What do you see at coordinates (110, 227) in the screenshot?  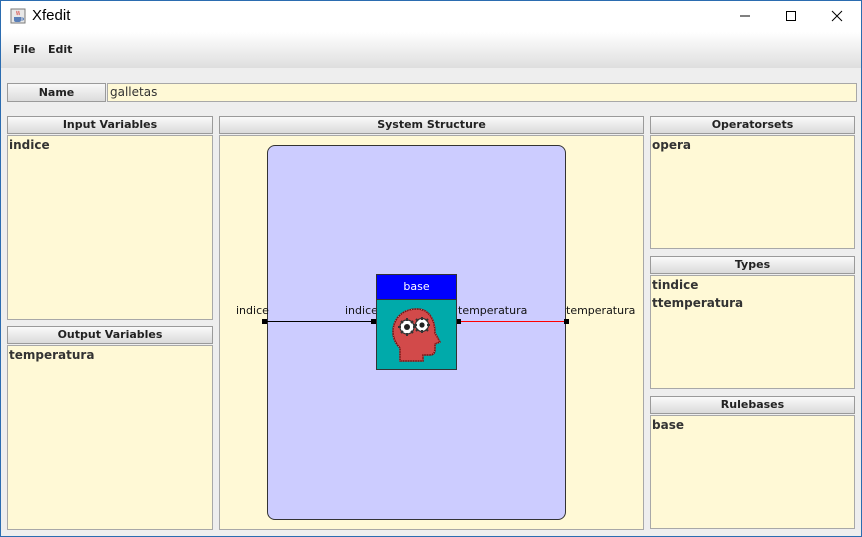 I see `input-variables-list: indice` at bounding box center [110, 227].